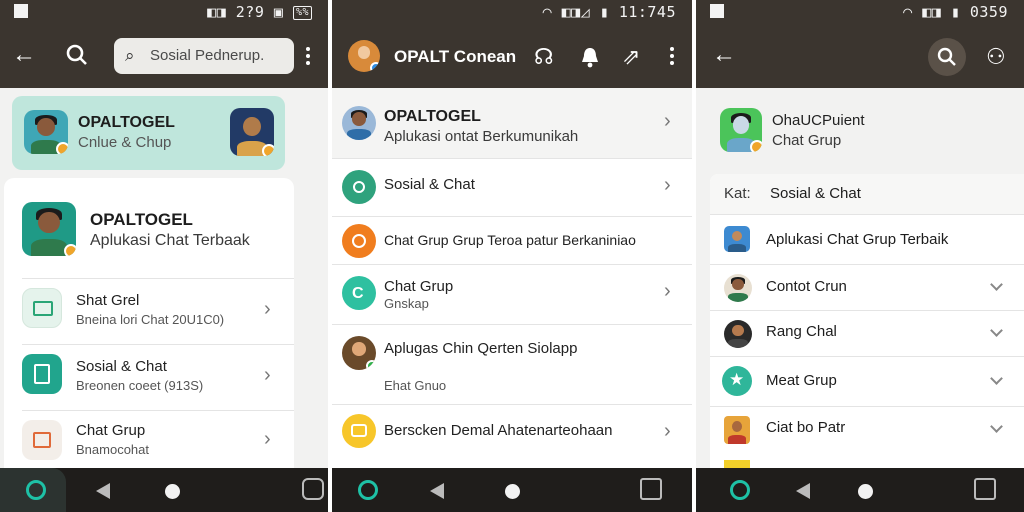 The height and width of the screenshot is (512, 1024). Describe the element at coordinates (170, 240) in the screenshot. I see `profile-subtitle: Aplukasi Chat Terbaak` at that location.